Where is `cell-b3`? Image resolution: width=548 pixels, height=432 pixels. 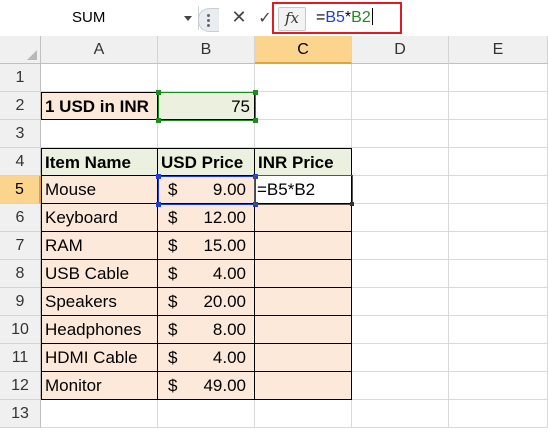 cell-b3 is located at coordinates (206, 134).